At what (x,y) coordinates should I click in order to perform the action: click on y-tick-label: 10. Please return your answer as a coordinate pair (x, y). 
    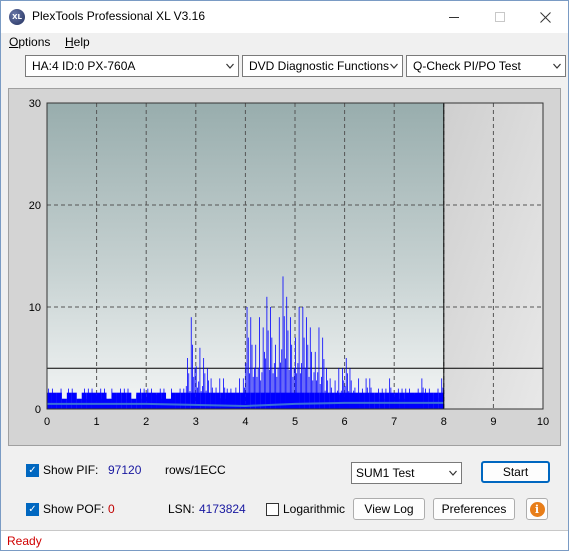
    Looking at the image, I should click on (35, 308).